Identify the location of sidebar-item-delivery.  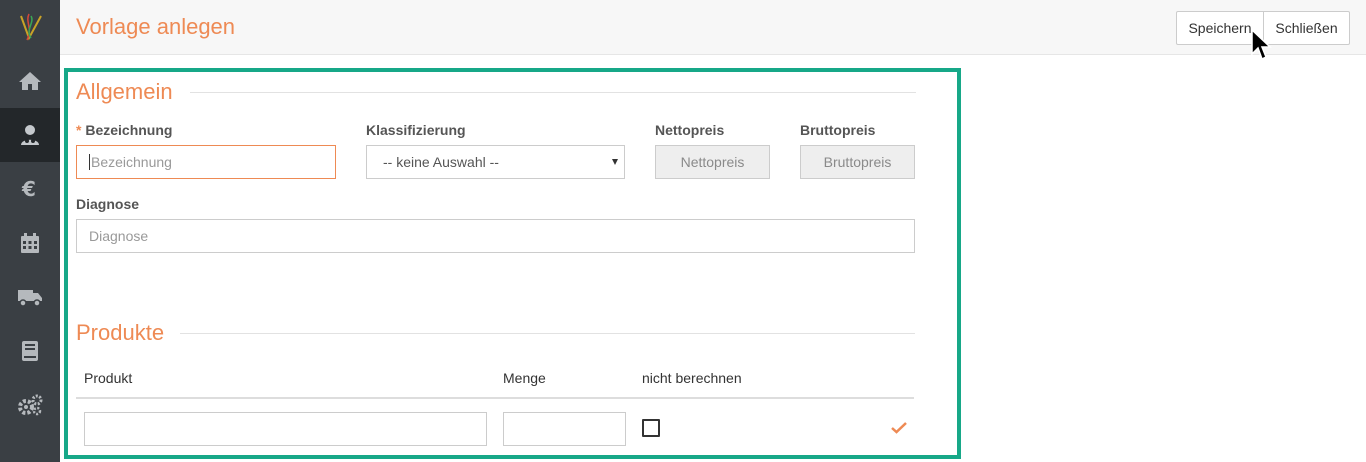
(30, 297).